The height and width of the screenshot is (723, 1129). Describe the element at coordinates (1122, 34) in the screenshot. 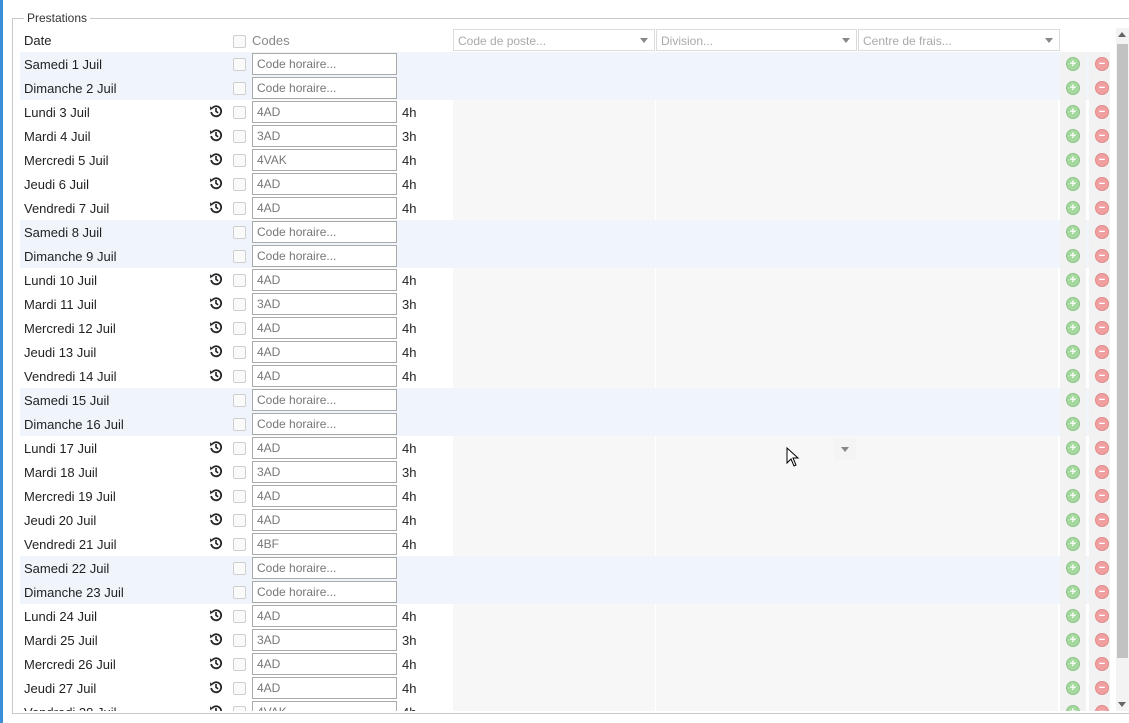

I see `scroll-up-arrow-icon` at that location.